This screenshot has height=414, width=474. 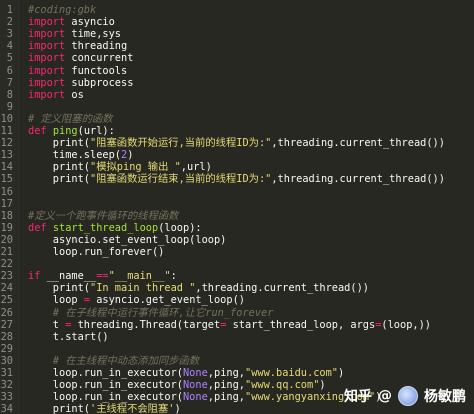 I want to click on code-text: t.start(), so click(x=68, y=337).